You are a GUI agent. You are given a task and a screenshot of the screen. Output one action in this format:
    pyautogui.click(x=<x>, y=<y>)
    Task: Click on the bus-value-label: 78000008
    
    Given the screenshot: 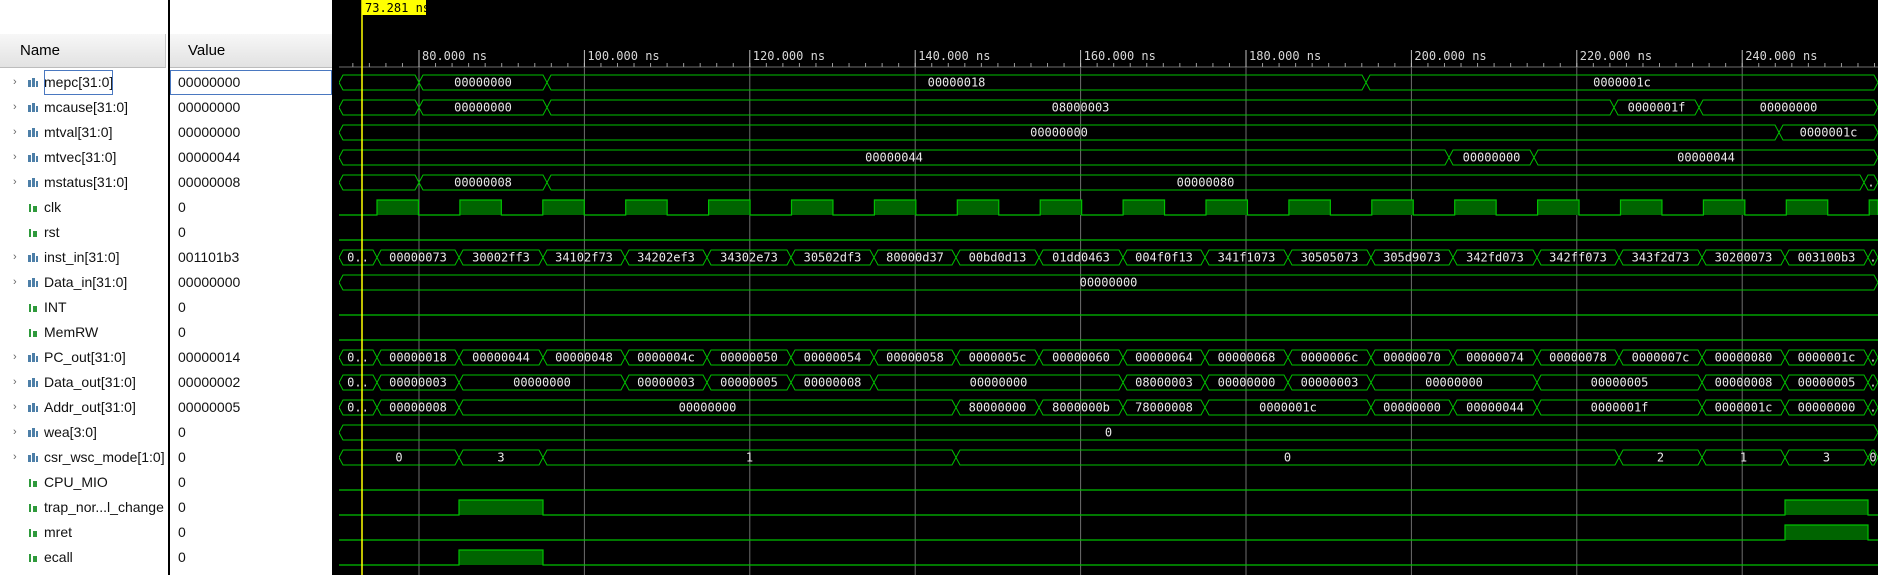 What is the action you would take?
    pyautogui.click(x=1164, y=408)
    